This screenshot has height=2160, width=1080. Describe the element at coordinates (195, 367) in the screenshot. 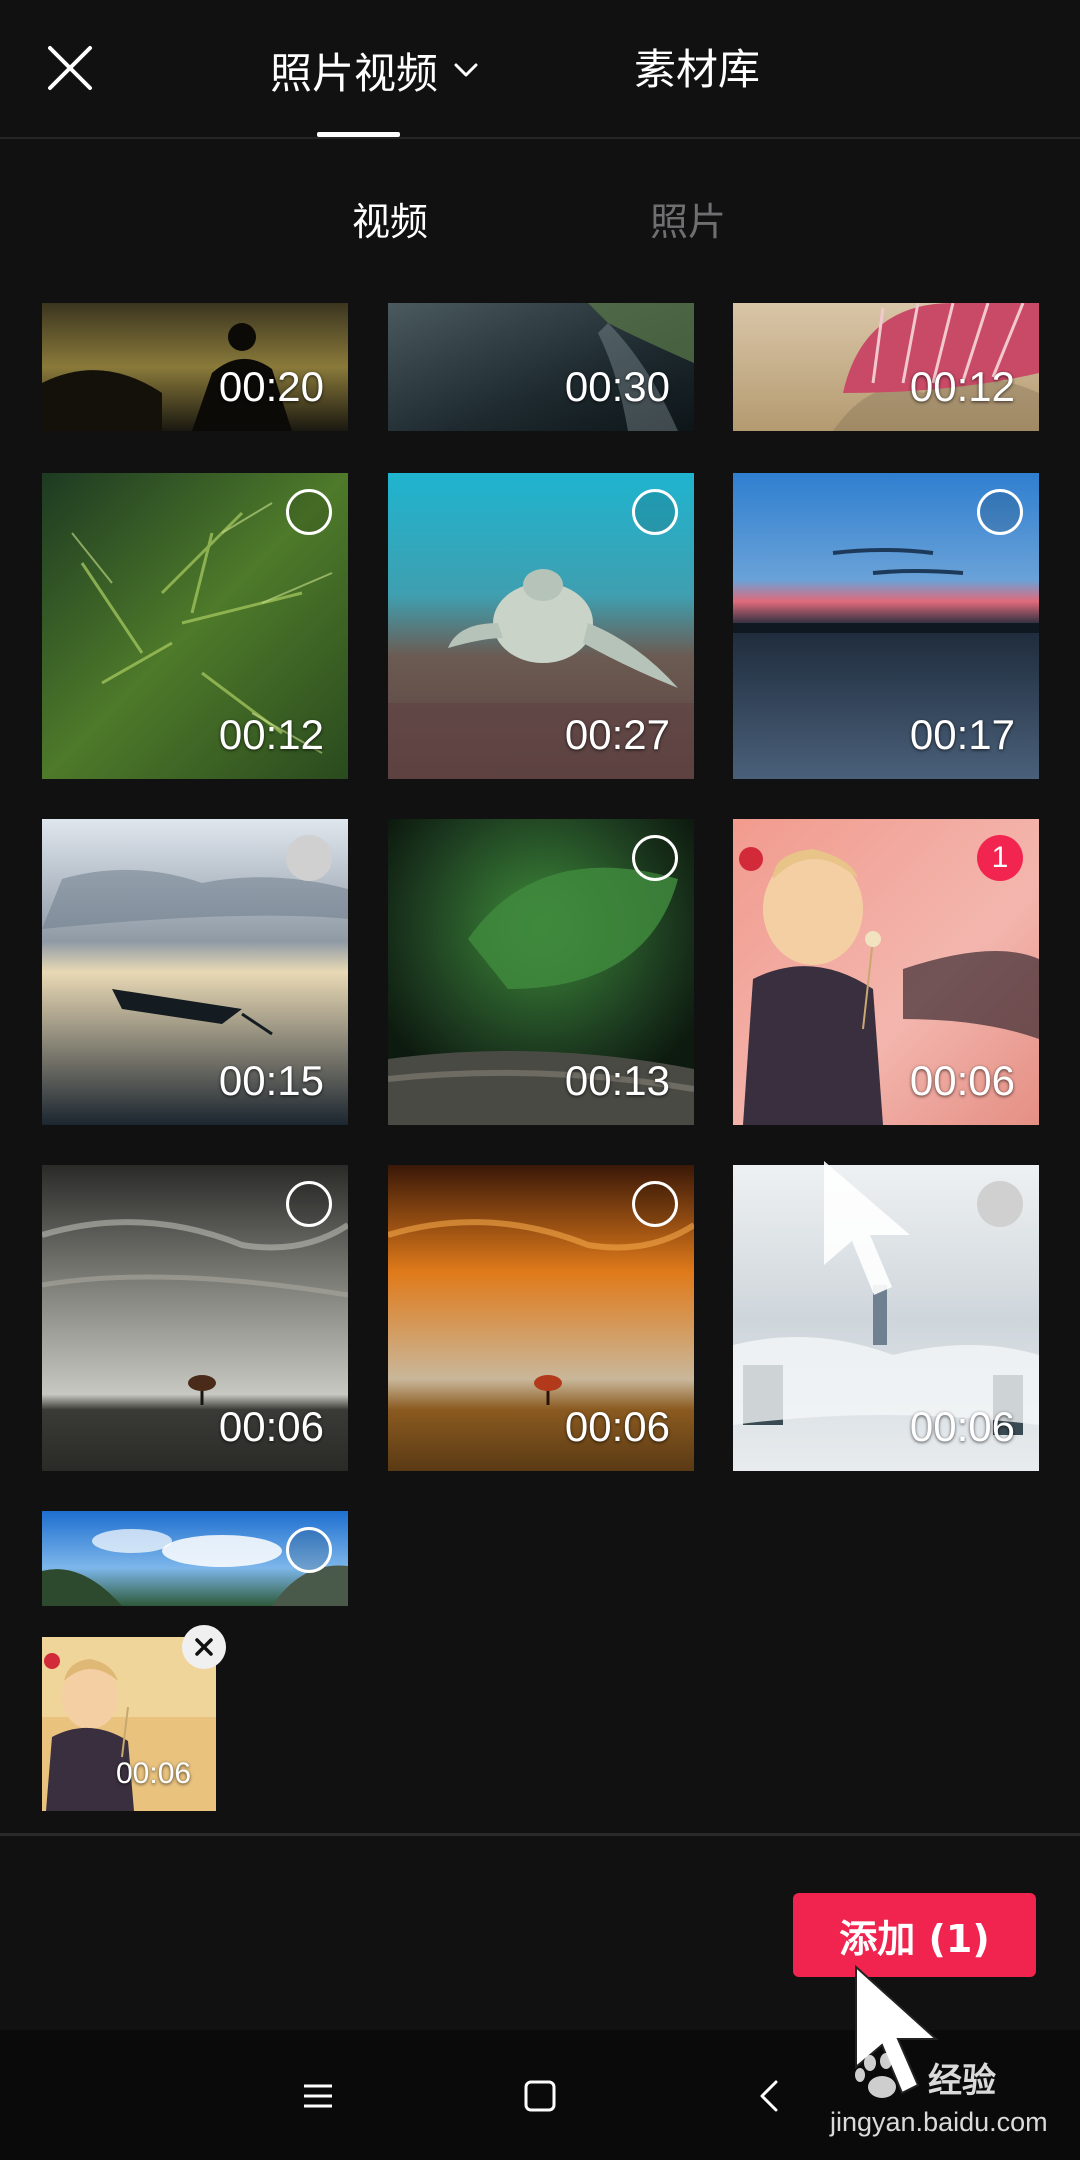

I see `media-tile: 00:20` at that location.